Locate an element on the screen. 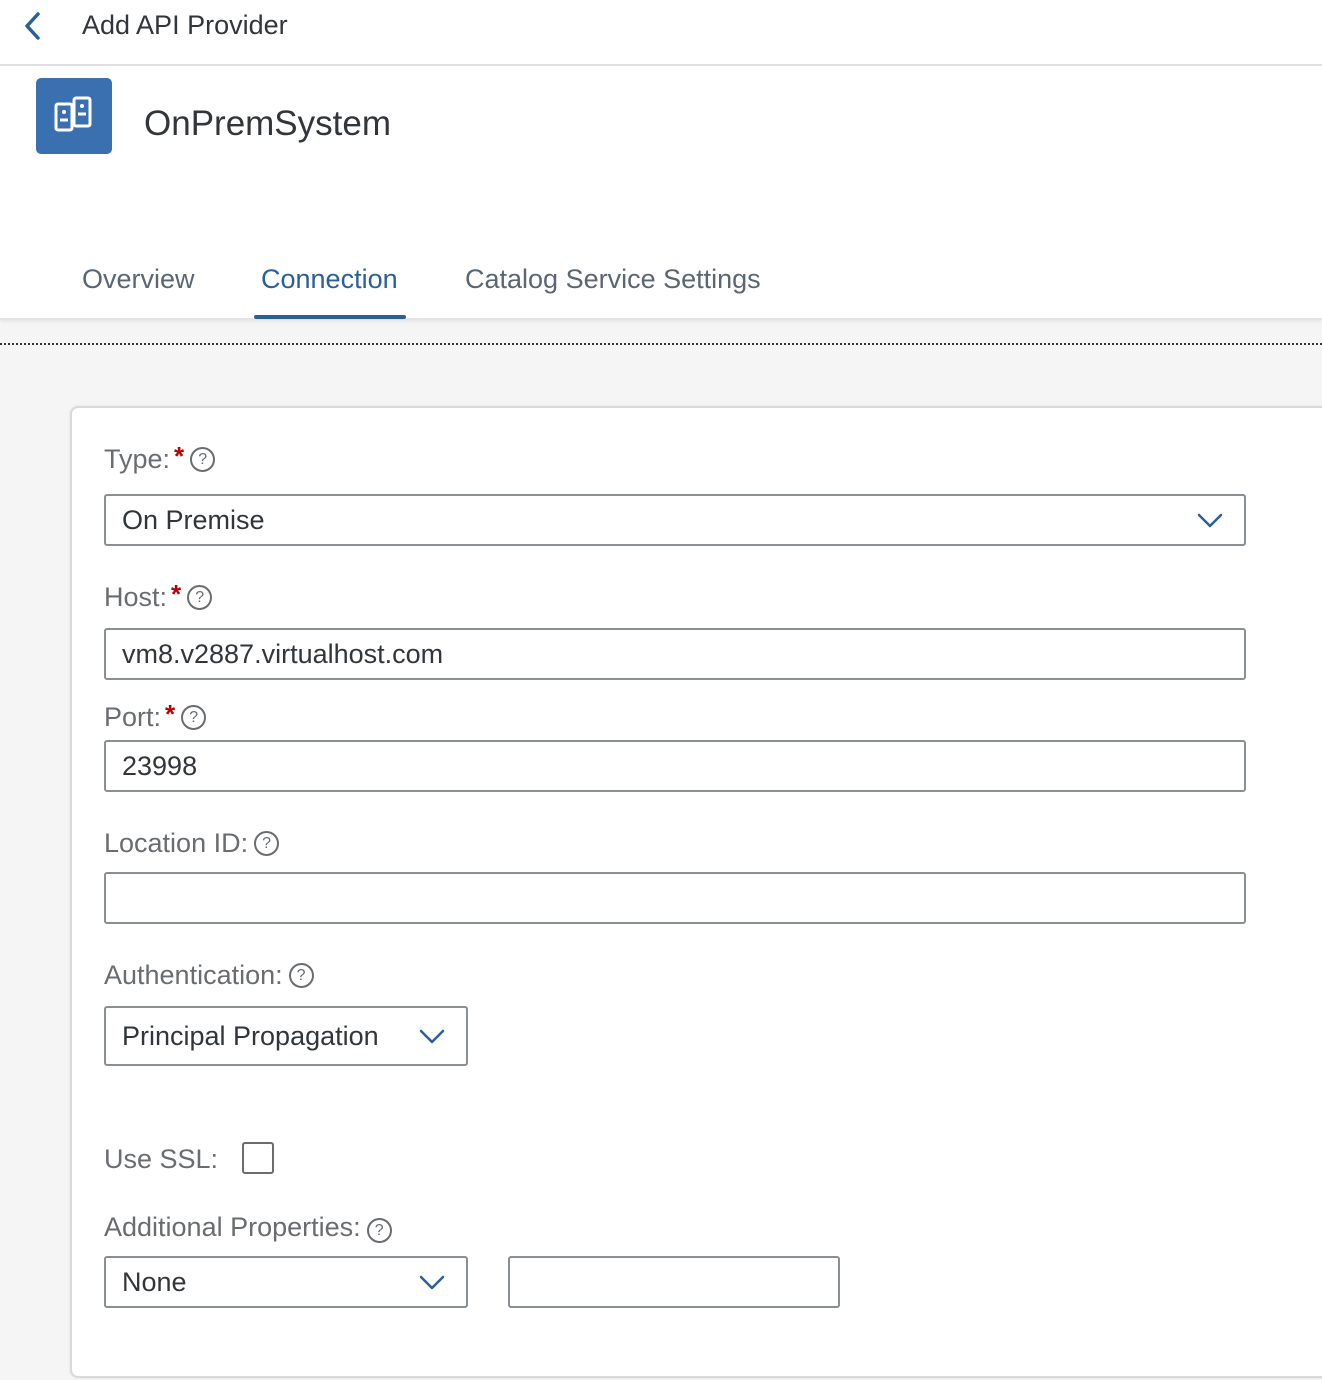 The image size is (1322, 1380). page-title: Add API Provider is located at coordinates (185, 25).